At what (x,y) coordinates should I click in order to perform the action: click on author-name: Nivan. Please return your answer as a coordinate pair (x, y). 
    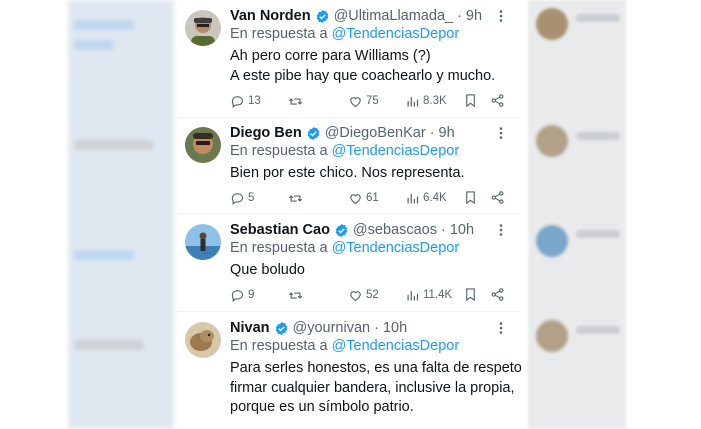
    Looking at the image, I should click on (250, 328).